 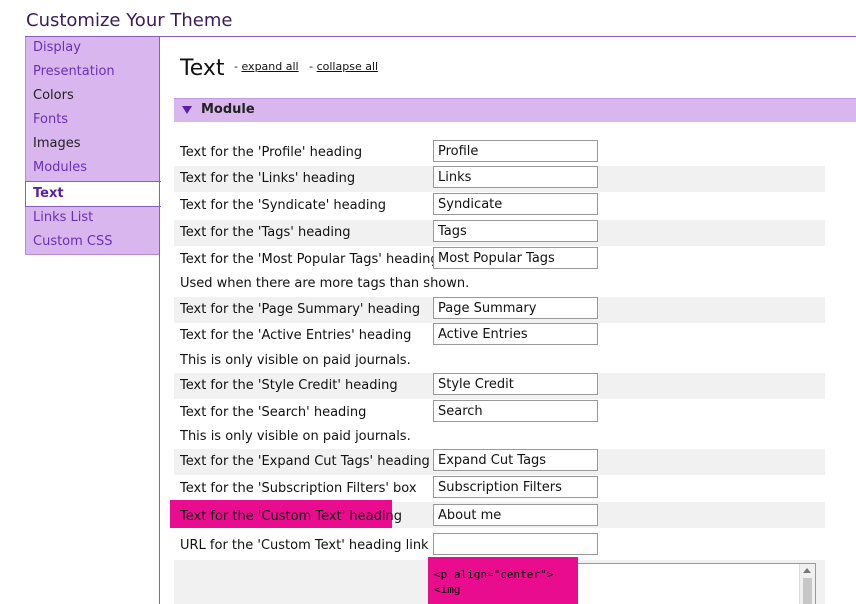 I want to click on setting-row-profile: Text for the 'Profile' heading, so click(x=499, y=153).